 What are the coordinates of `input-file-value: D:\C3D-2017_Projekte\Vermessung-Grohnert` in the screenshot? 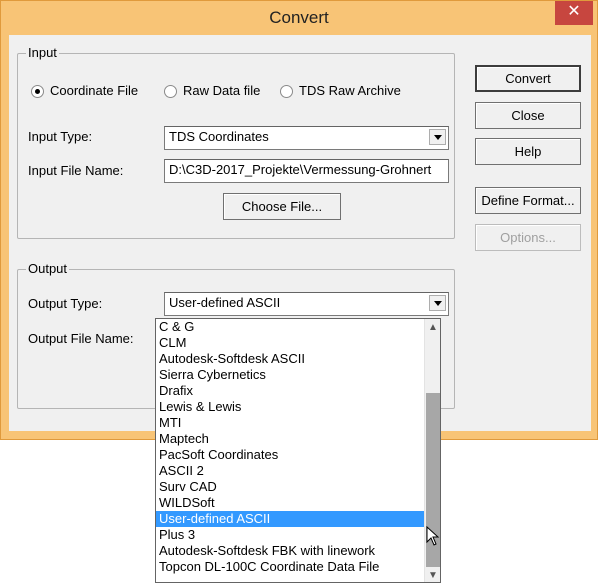 It's located at (300, 169).